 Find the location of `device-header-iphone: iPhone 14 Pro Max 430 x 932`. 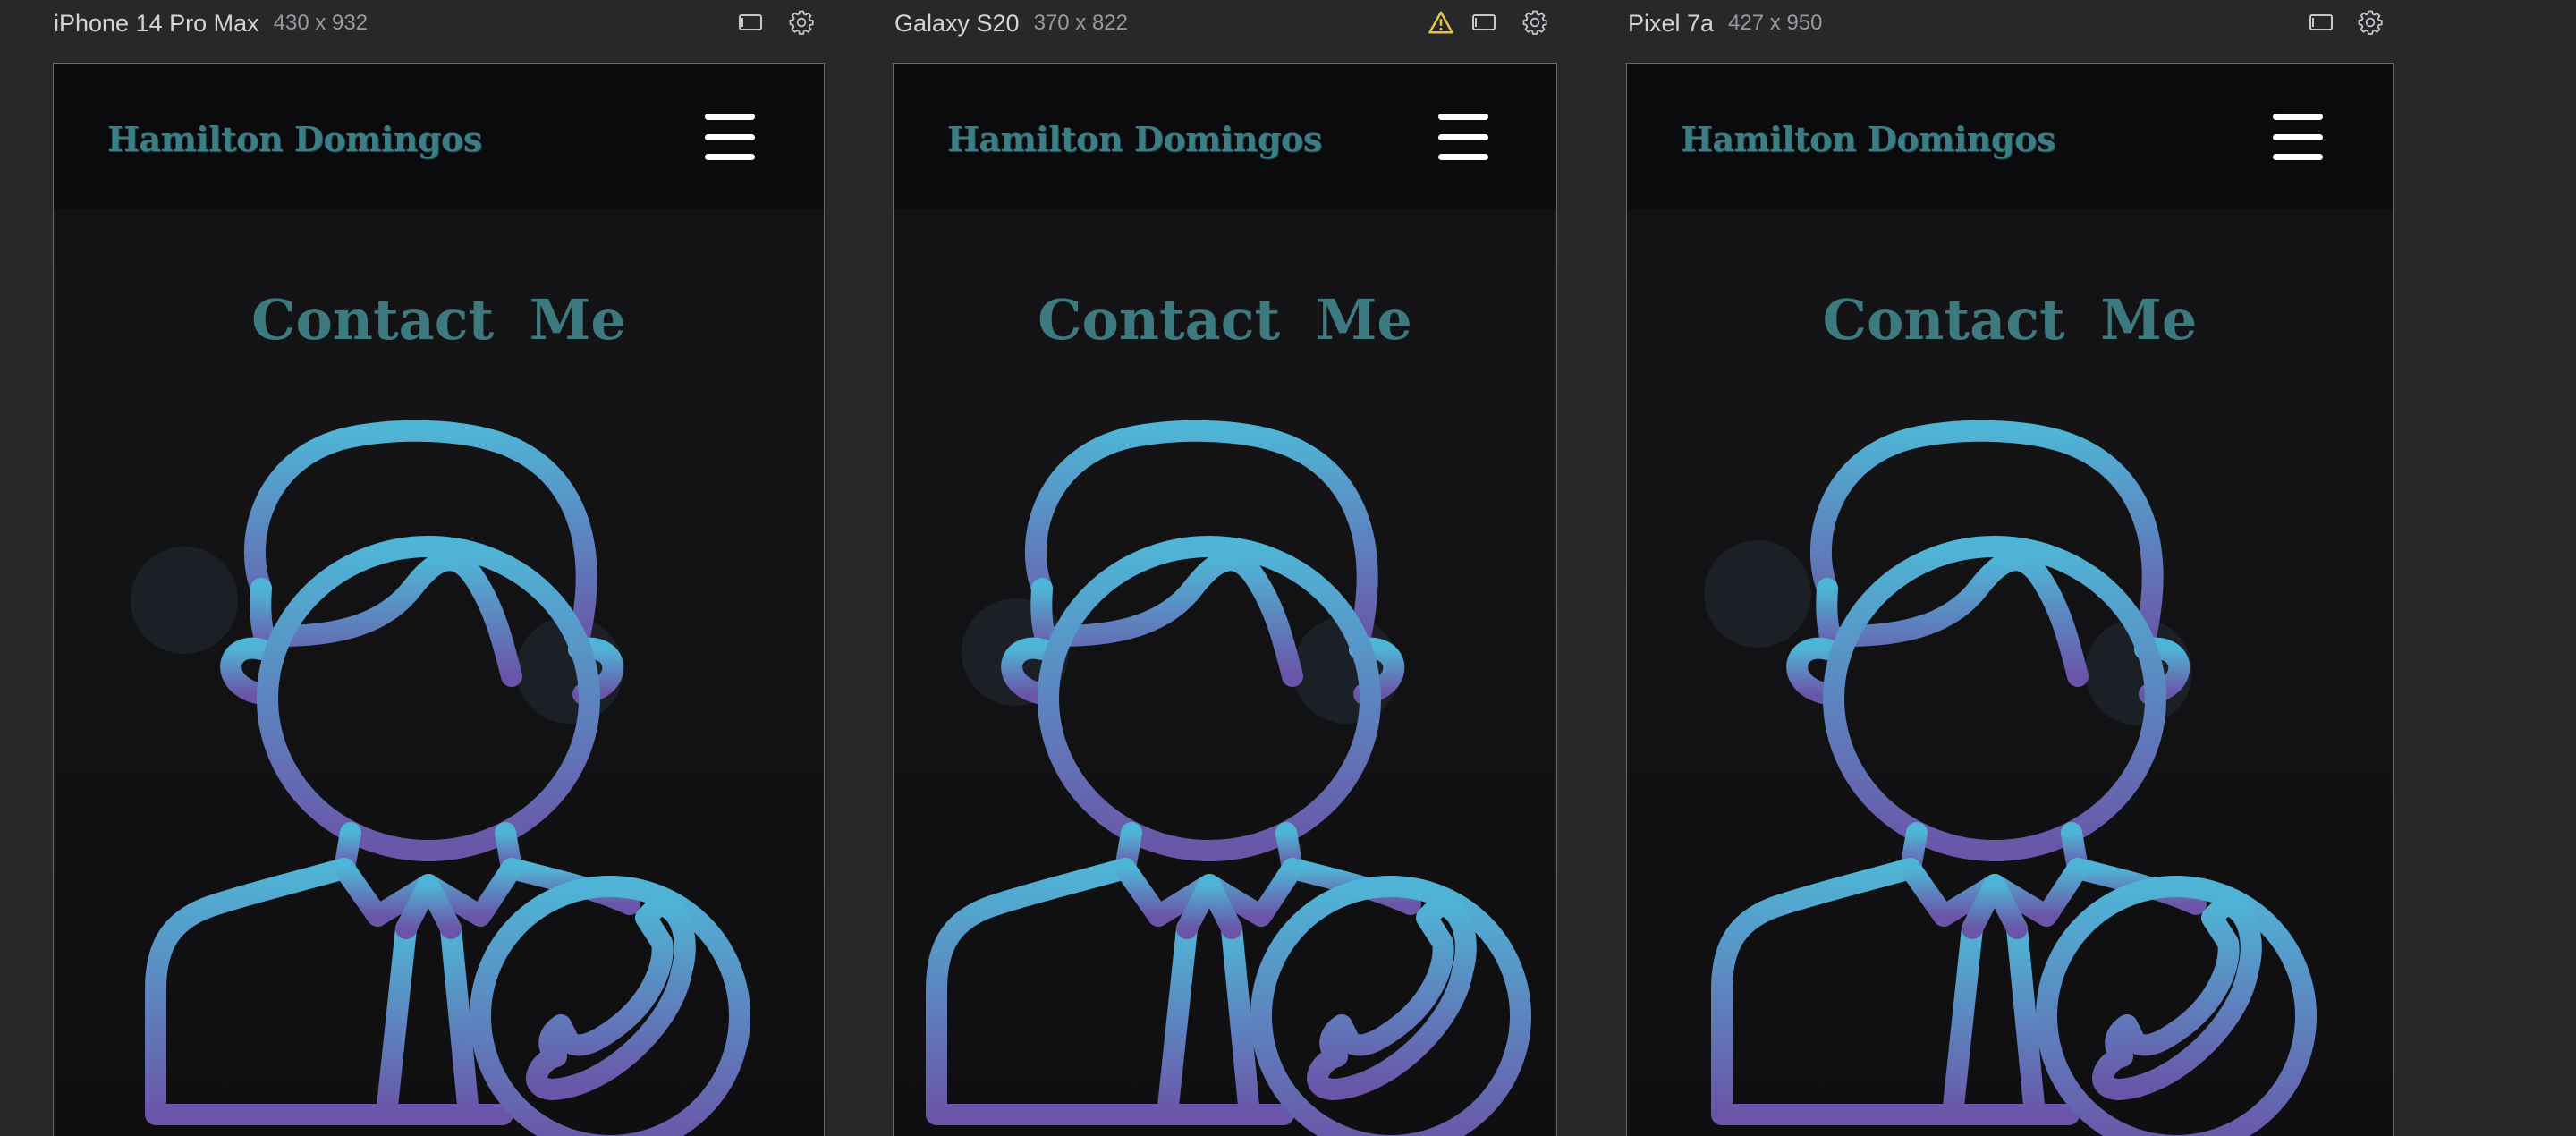

device-header-iphone: iPhone 14 Pro Max 430 x 932 is located at coordinates (211, 23).